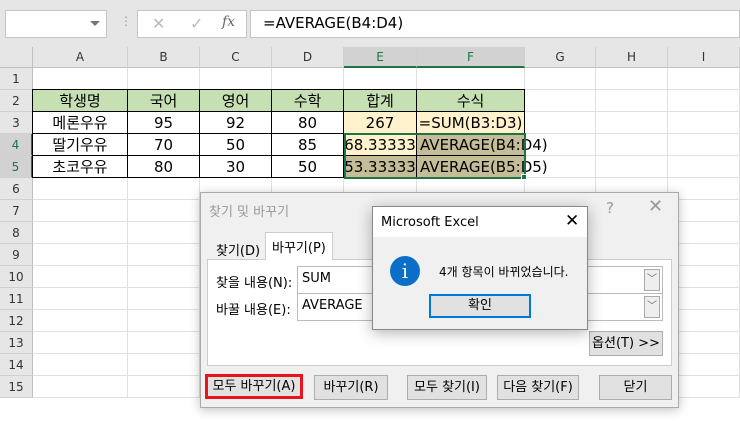 The image size is (740, 421). What do you see at coordinates (95, 23) in the screenshot?
I see `chevron-down-icon` at bounding box center [95, 23].